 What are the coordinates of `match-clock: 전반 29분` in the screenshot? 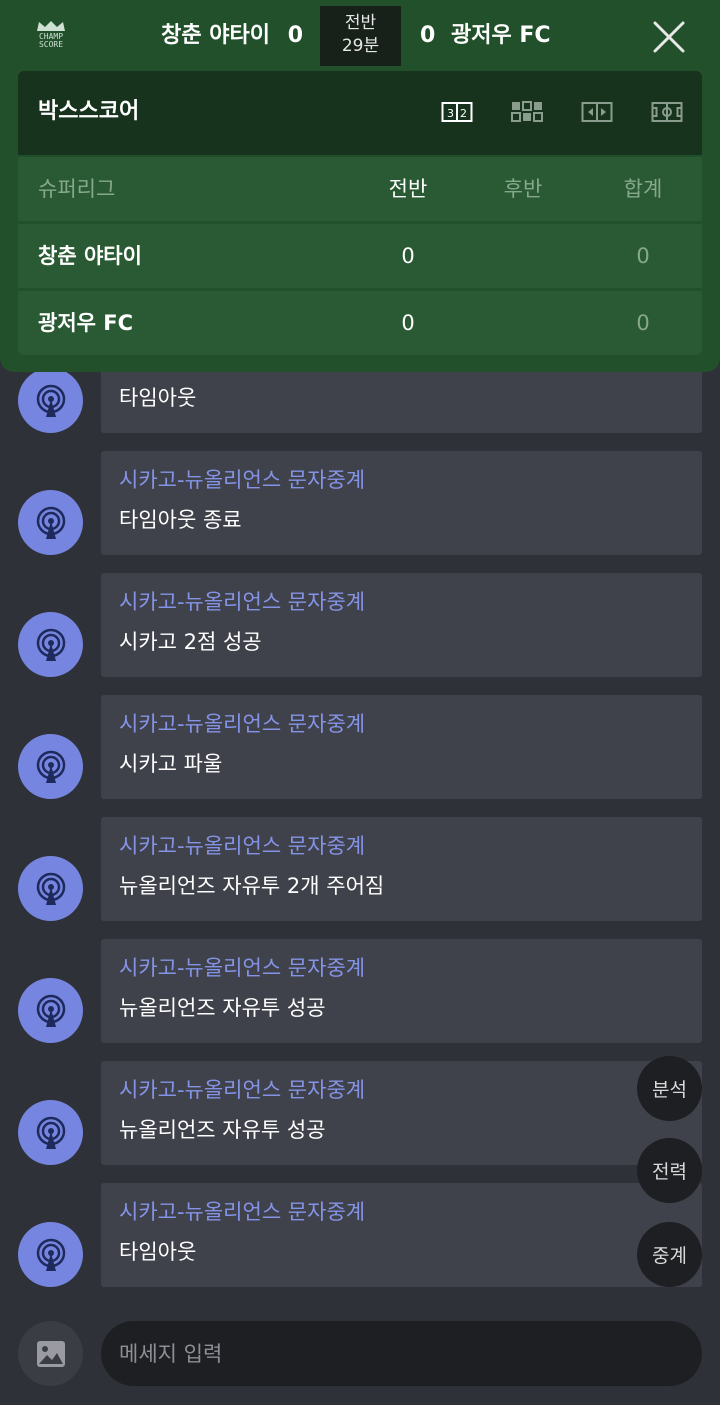 It's located at (360, 36).